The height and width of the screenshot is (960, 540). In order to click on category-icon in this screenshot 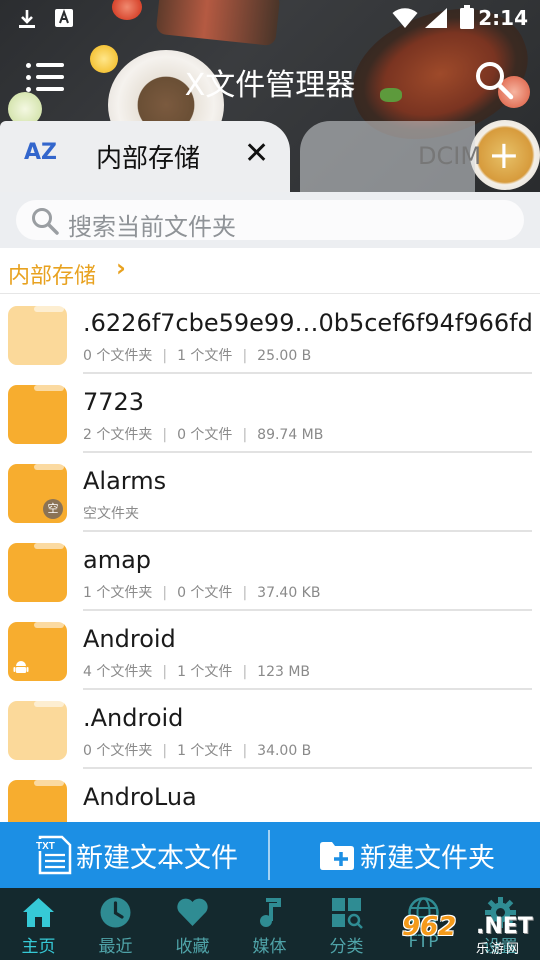, I will do `click(347, 913)`.